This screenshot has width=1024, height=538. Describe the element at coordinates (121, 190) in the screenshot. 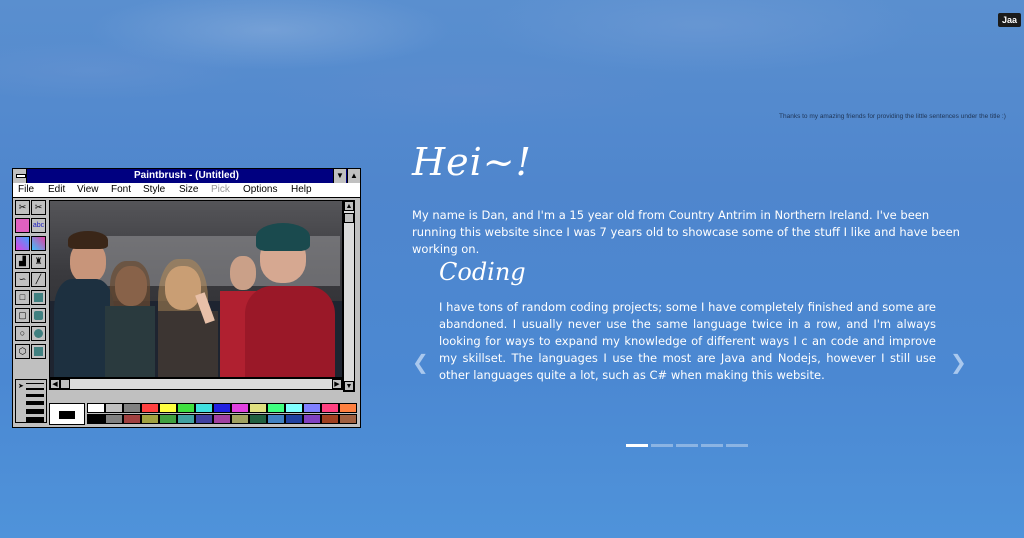

I see `menu-font: Font` at that location.